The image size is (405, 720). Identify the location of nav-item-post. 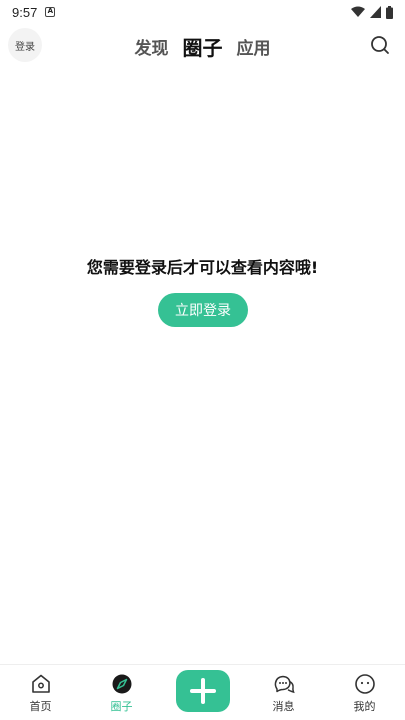
(202, 692).